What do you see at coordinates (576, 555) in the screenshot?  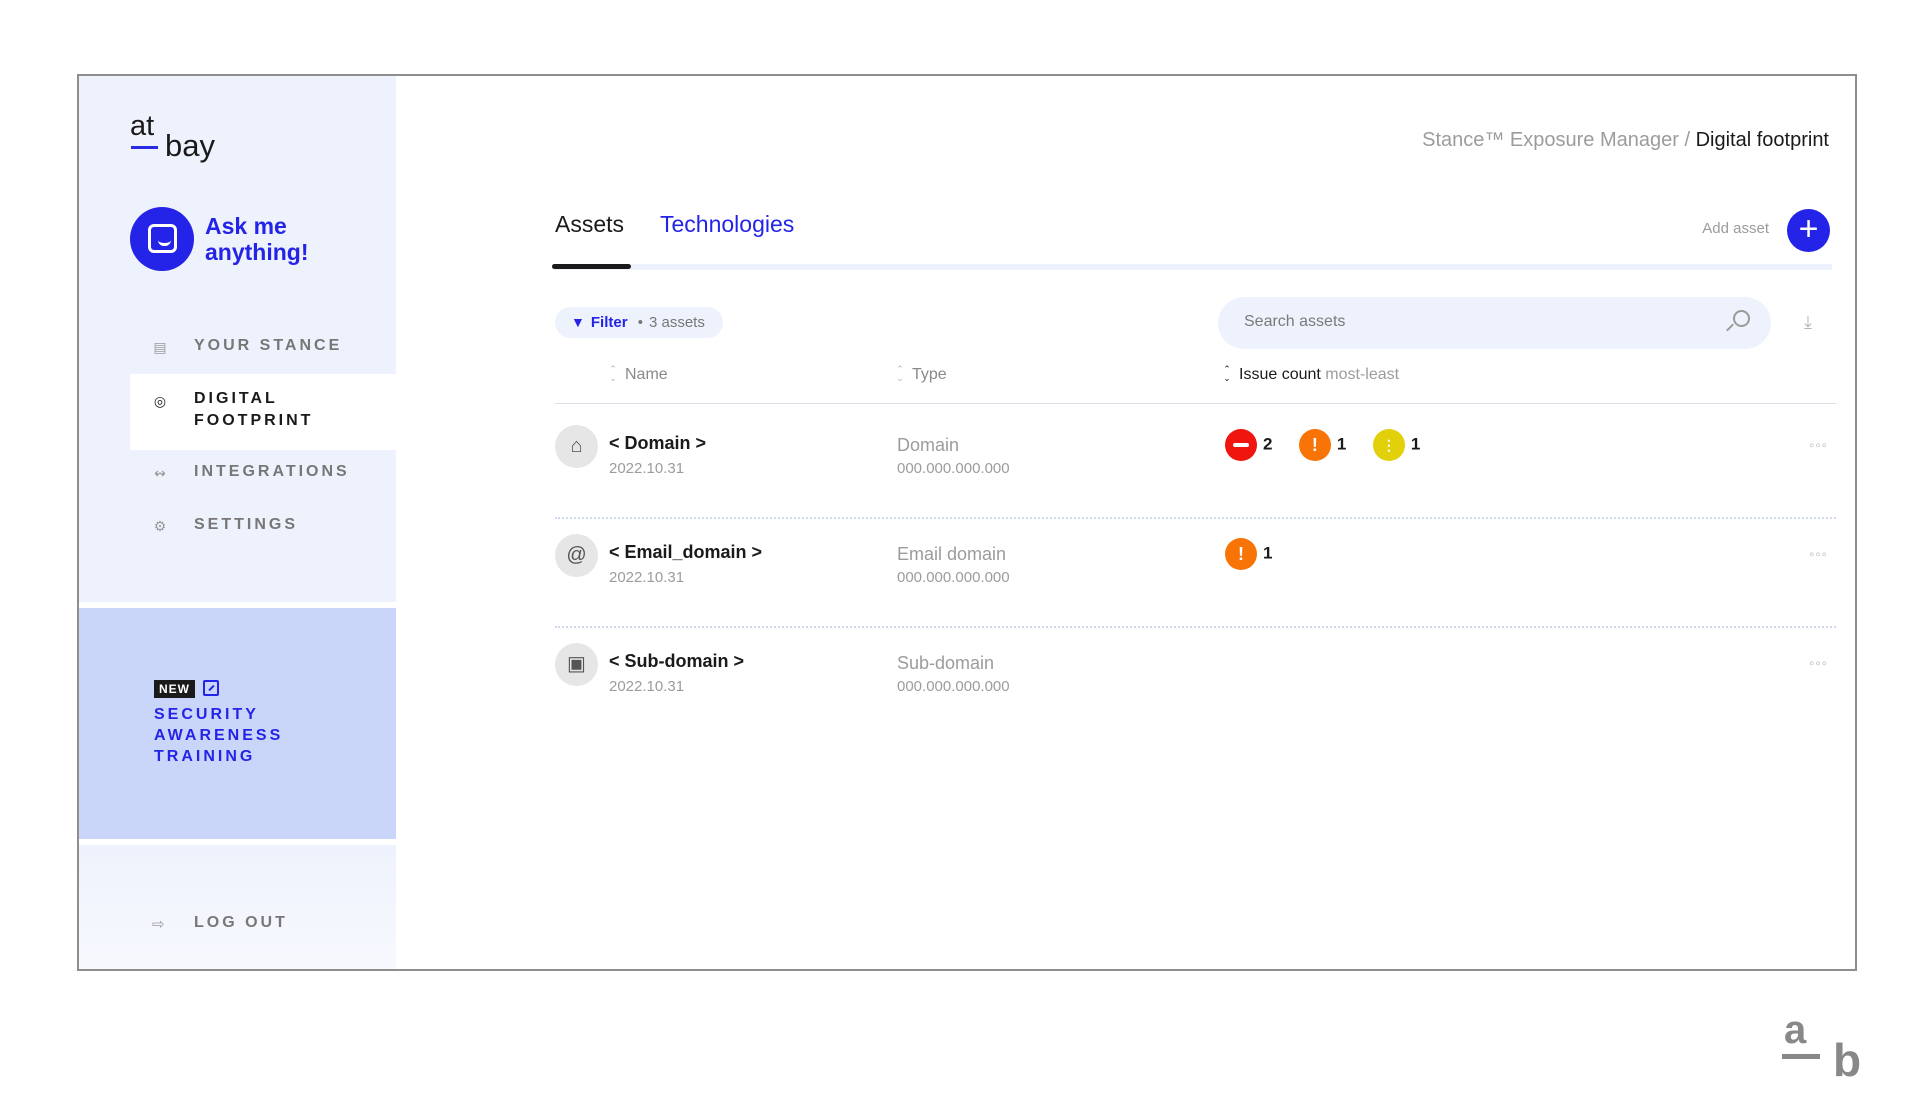 I see `at-sign-icon: @` at bounding box center [576, 555].